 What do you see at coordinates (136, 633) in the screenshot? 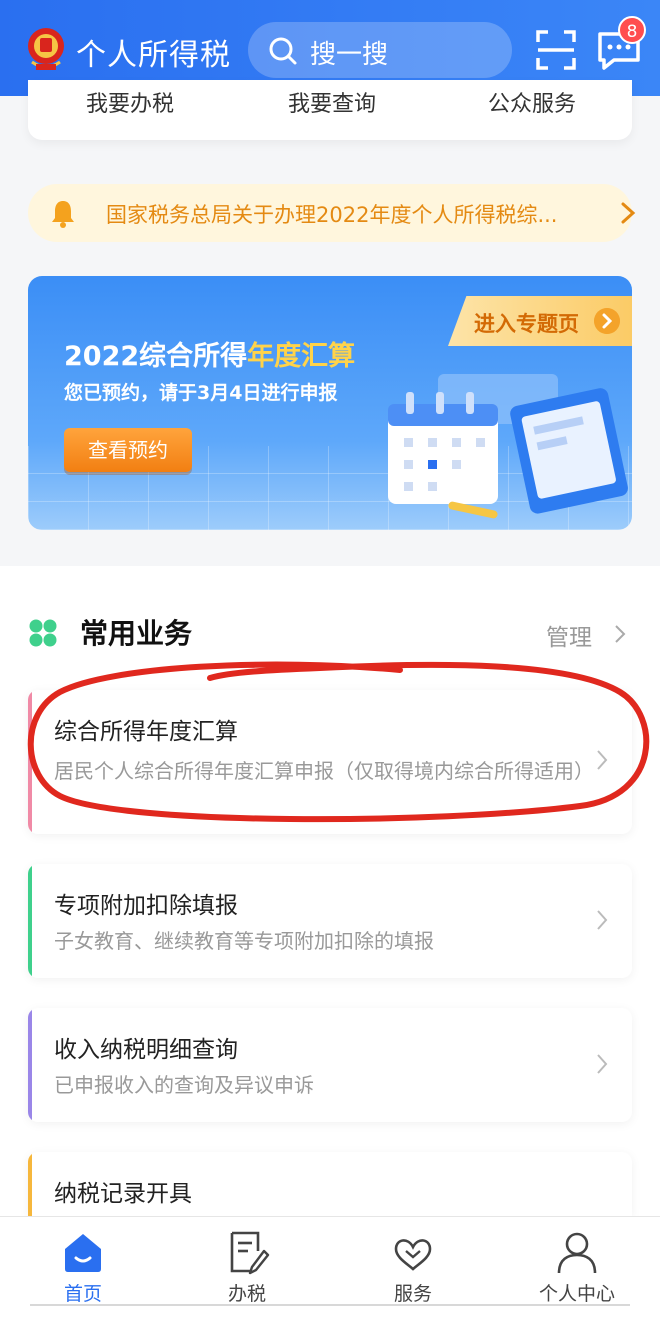
I see `section-title: 常用业务` at bounding box center [136, 633].